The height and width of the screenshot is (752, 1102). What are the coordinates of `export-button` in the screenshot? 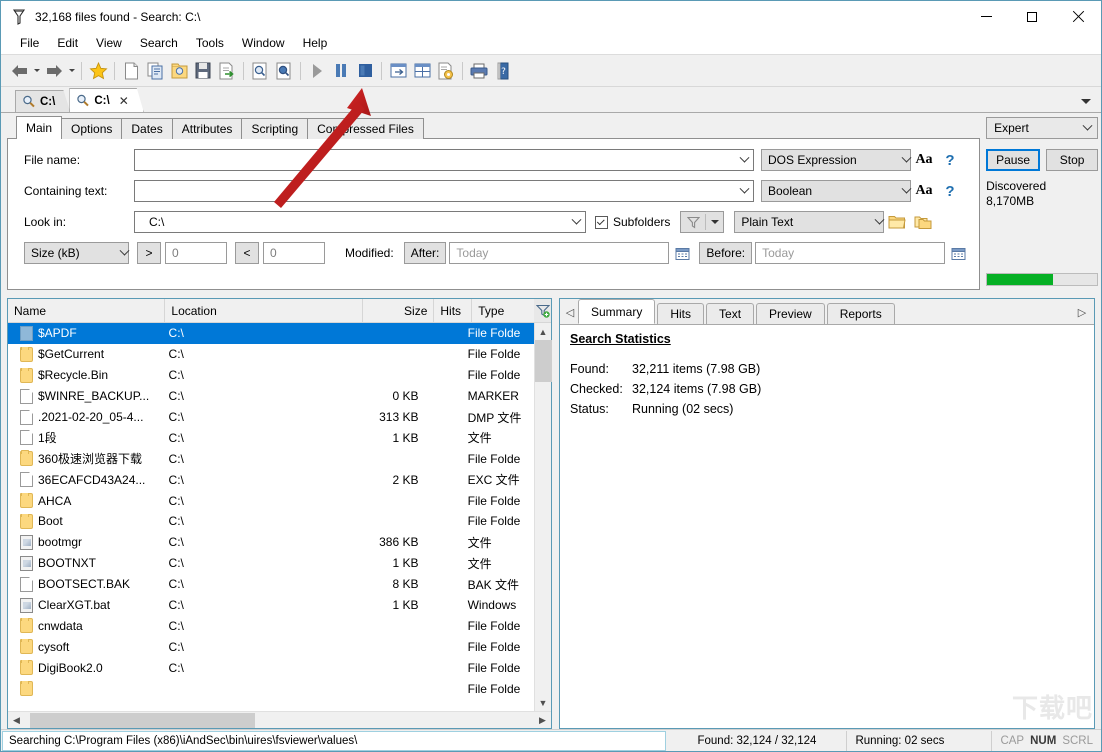 It's located at (227, 71).